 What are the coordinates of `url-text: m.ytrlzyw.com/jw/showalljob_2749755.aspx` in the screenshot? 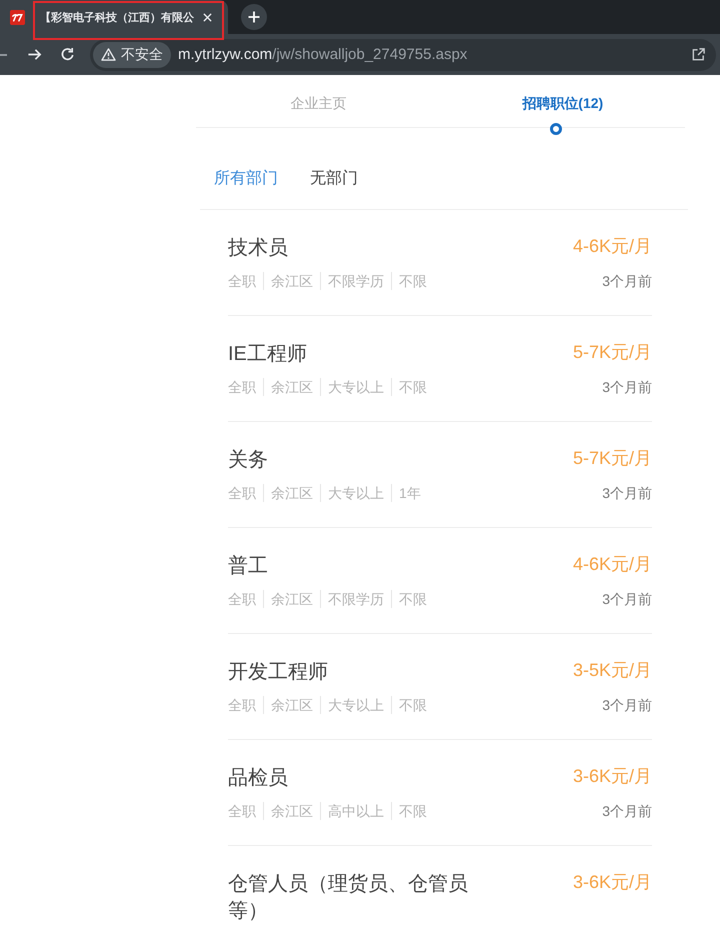 It's located at (323, 54).